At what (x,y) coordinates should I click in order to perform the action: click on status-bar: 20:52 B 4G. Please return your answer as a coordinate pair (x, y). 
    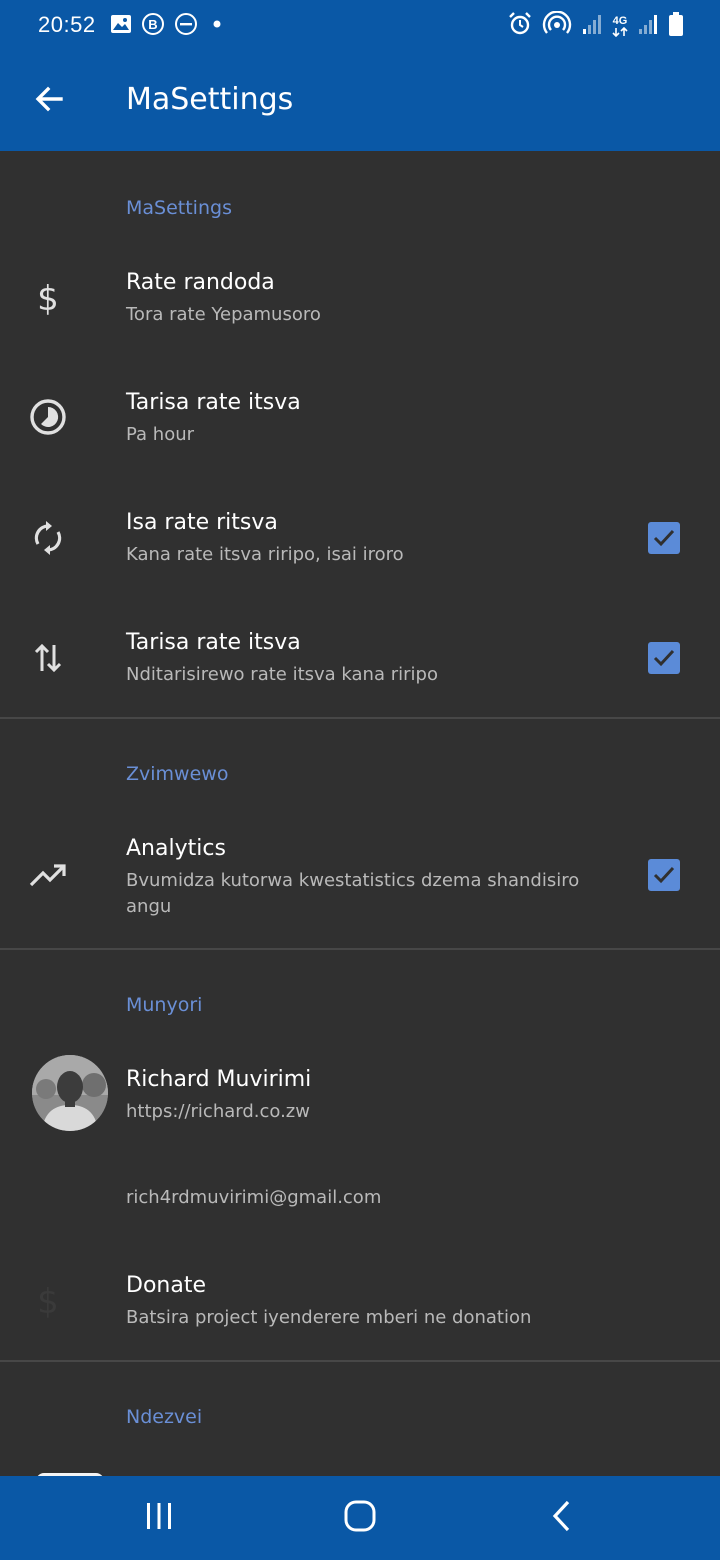
    Looking at the image, I should click on (360, 26).